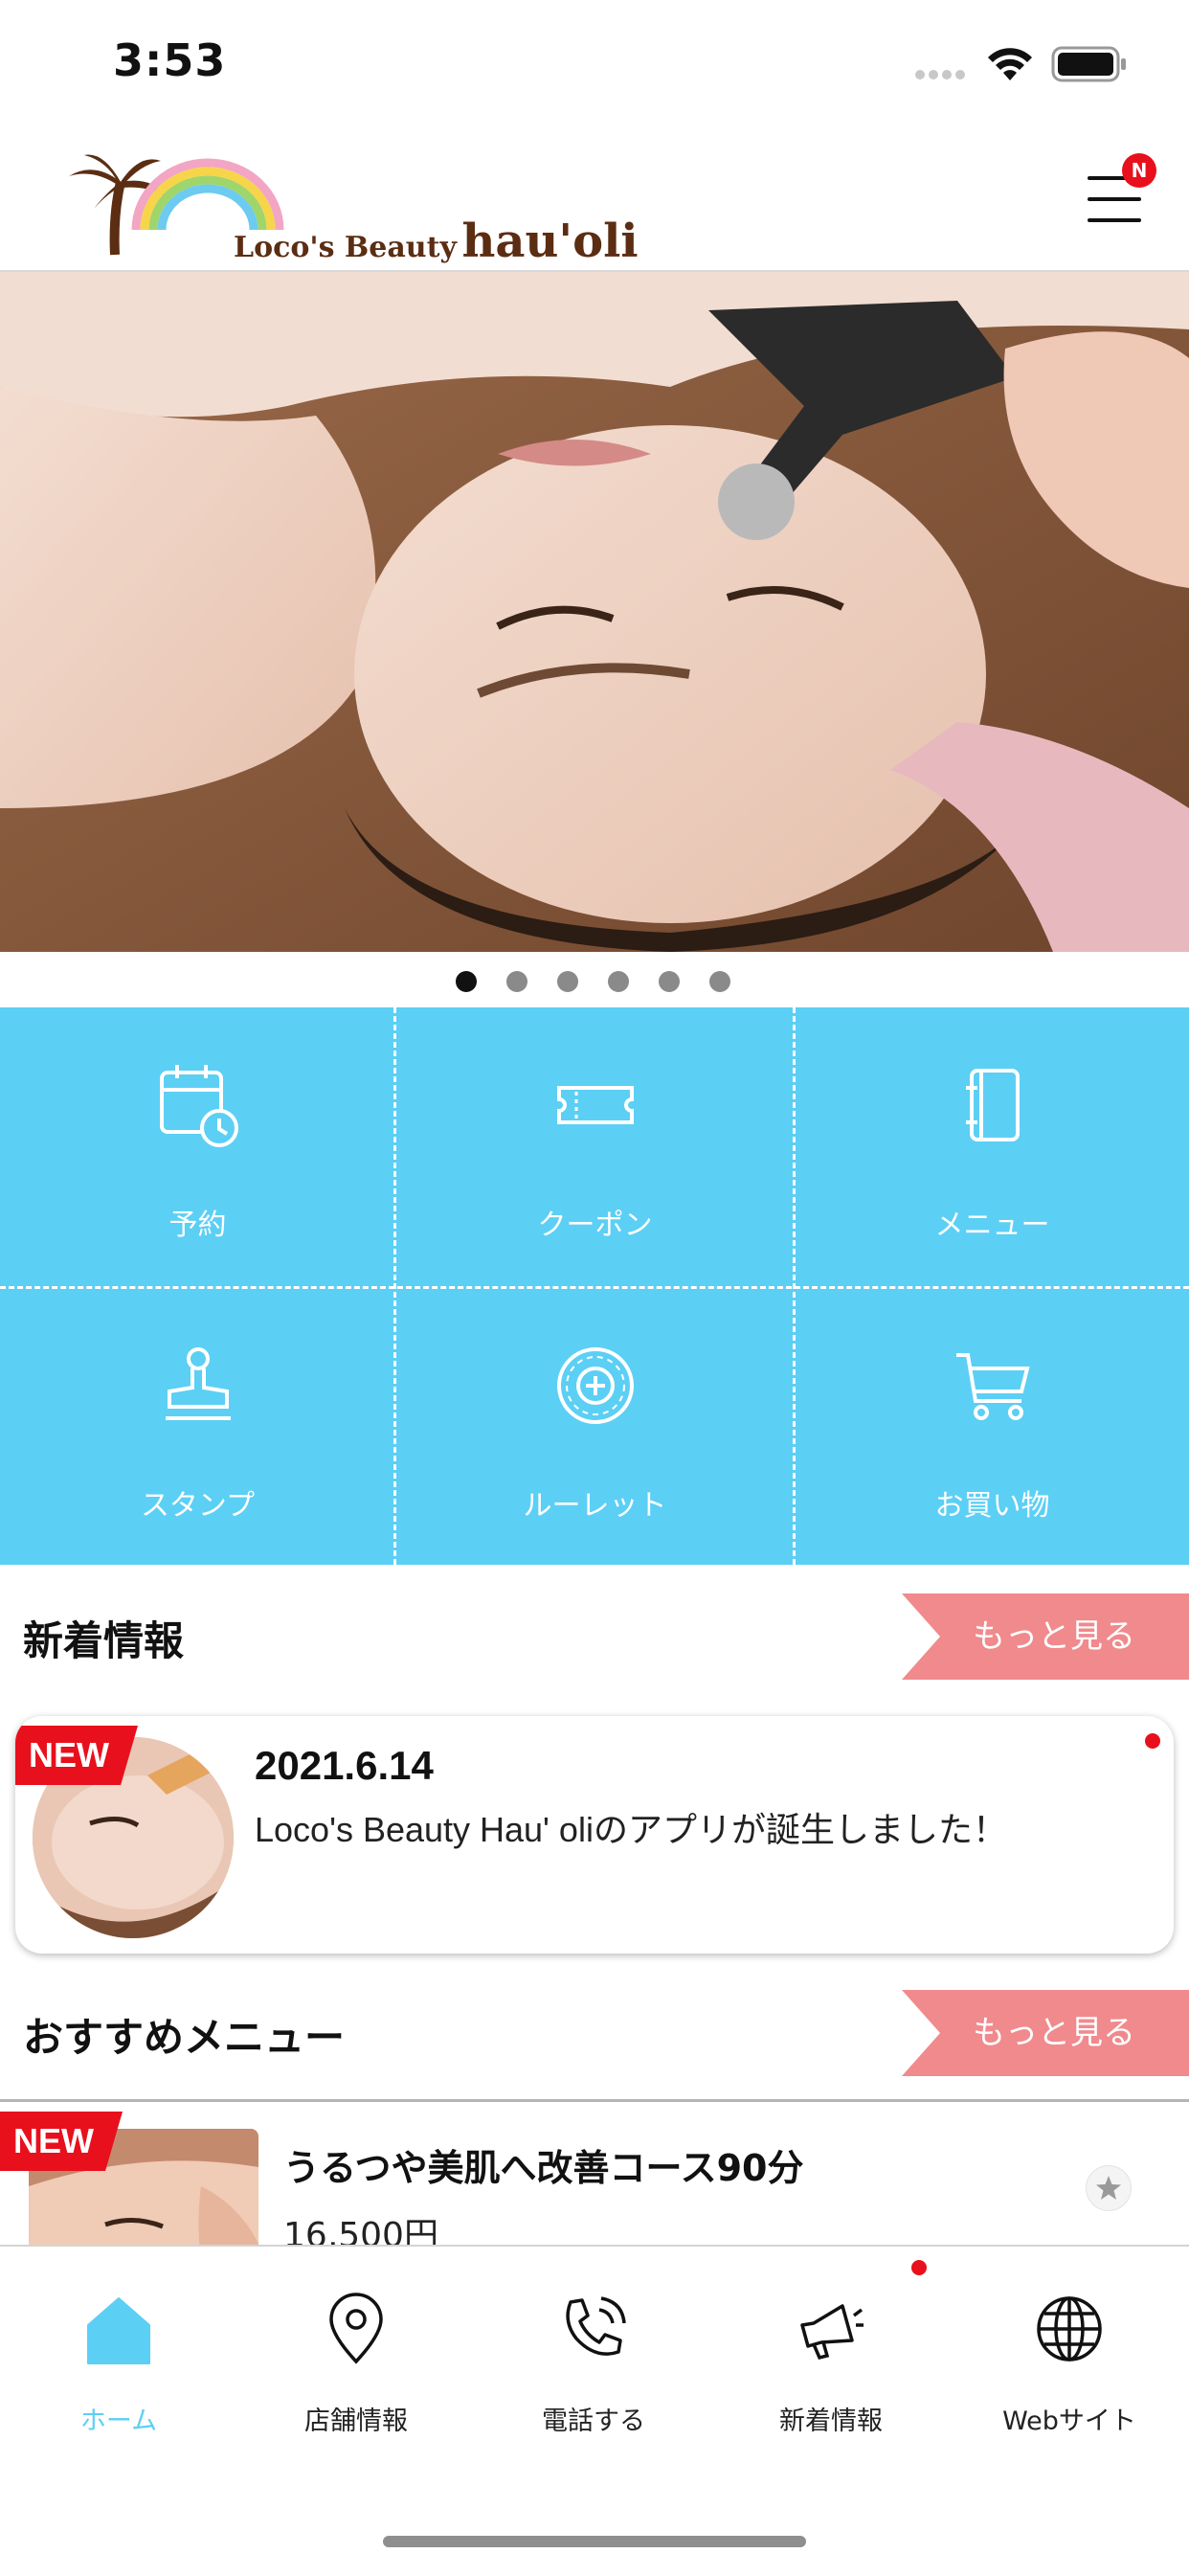  I want to click on tab-label: 店舗情報, so click(356, 2421).